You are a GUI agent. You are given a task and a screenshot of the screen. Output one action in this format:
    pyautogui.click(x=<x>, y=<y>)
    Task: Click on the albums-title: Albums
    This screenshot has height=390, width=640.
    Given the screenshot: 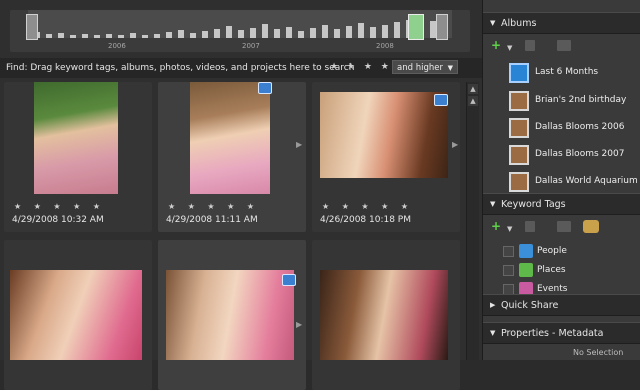 What is the action you would take?
    pyautogui.click(x=519, y=23)
    